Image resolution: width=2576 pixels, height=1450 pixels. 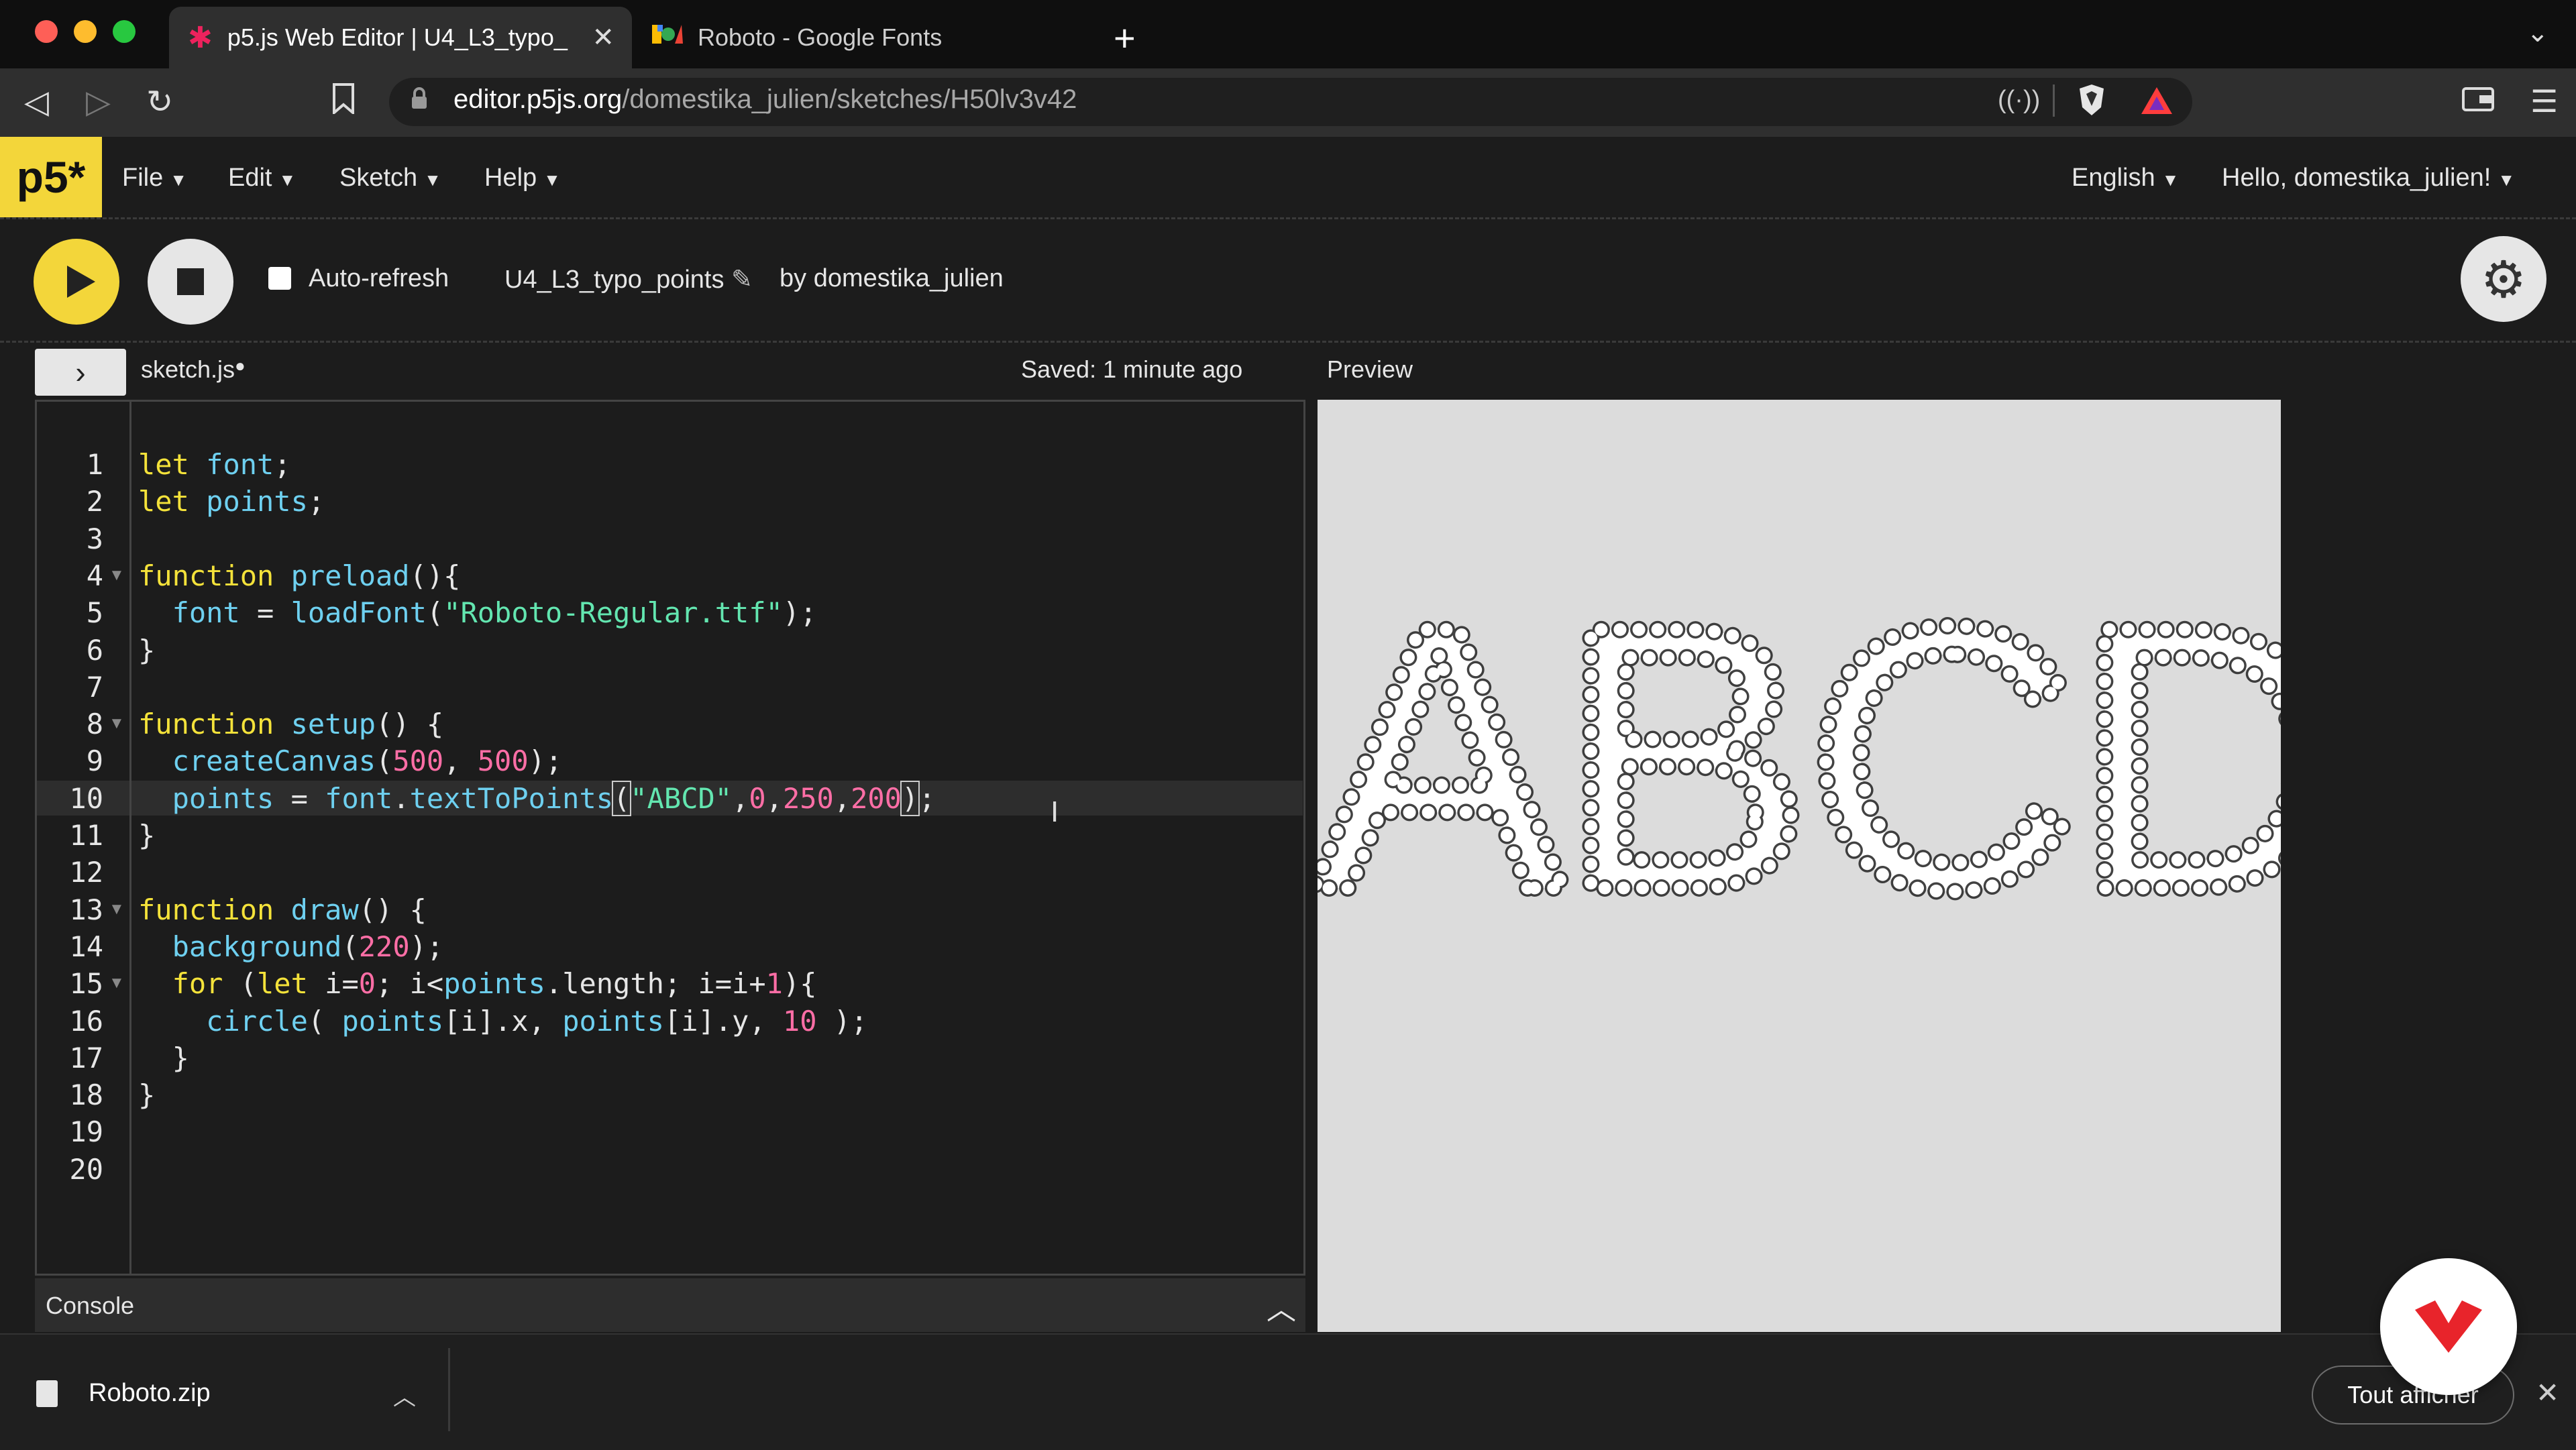 What do you see at coordinates (86, 1021) in the screenshot?
I see `line-number: 16` at bounding box center [86, 1021].